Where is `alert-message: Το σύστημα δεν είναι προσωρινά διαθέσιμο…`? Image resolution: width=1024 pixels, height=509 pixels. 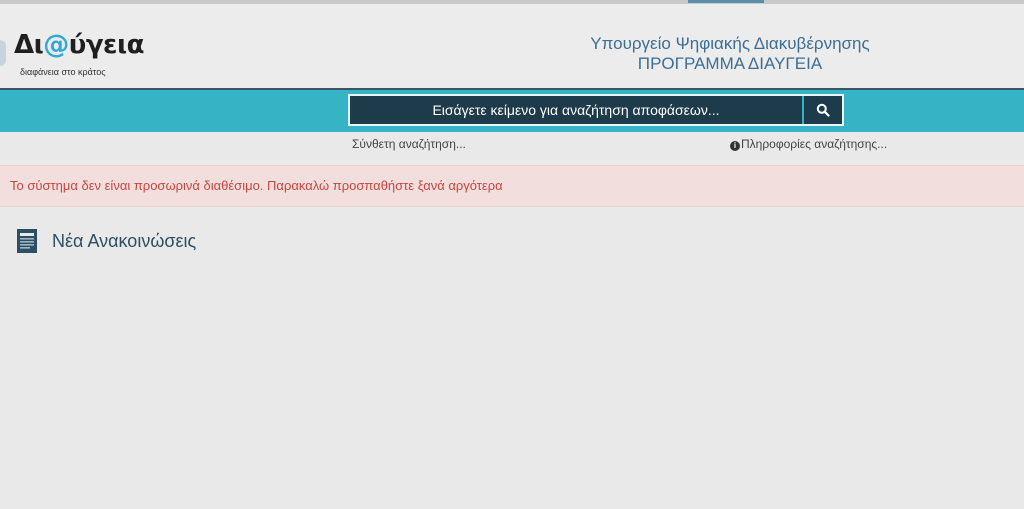
alert-message: Το σύστημα δεν είναι προσωρινά διαθέσιμο… is located at coordinates (256, 185).